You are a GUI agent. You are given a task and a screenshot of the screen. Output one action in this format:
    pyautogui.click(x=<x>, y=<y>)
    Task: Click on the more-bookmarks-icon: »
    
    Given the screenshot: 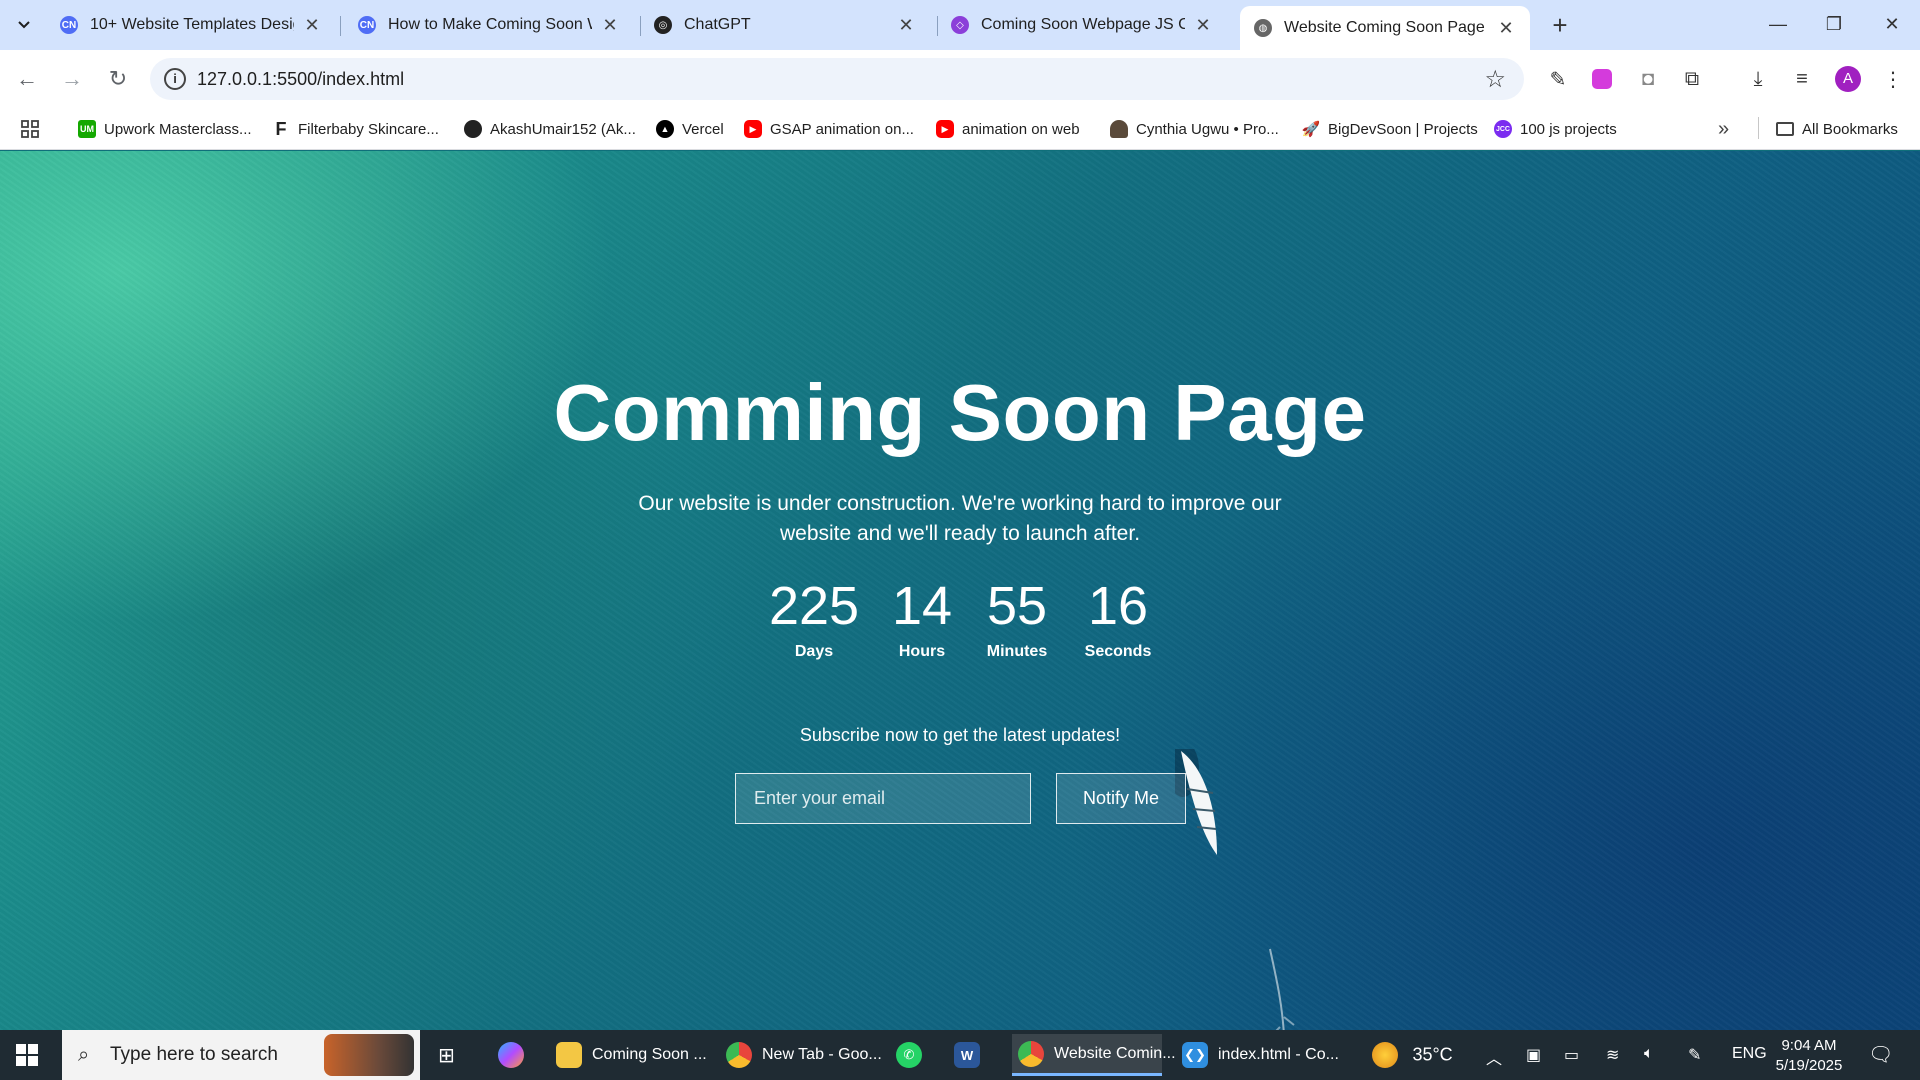 What is the action you would take?
    pyautogui.click(x=1723, y=129)
    